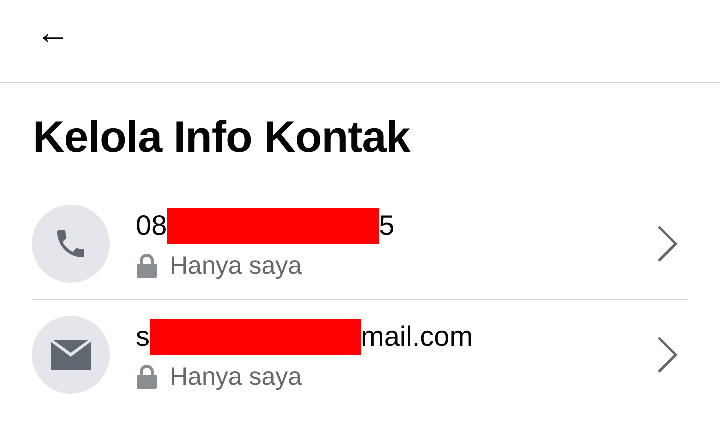  I want to click on contact-value: 08, so click(152, 226).